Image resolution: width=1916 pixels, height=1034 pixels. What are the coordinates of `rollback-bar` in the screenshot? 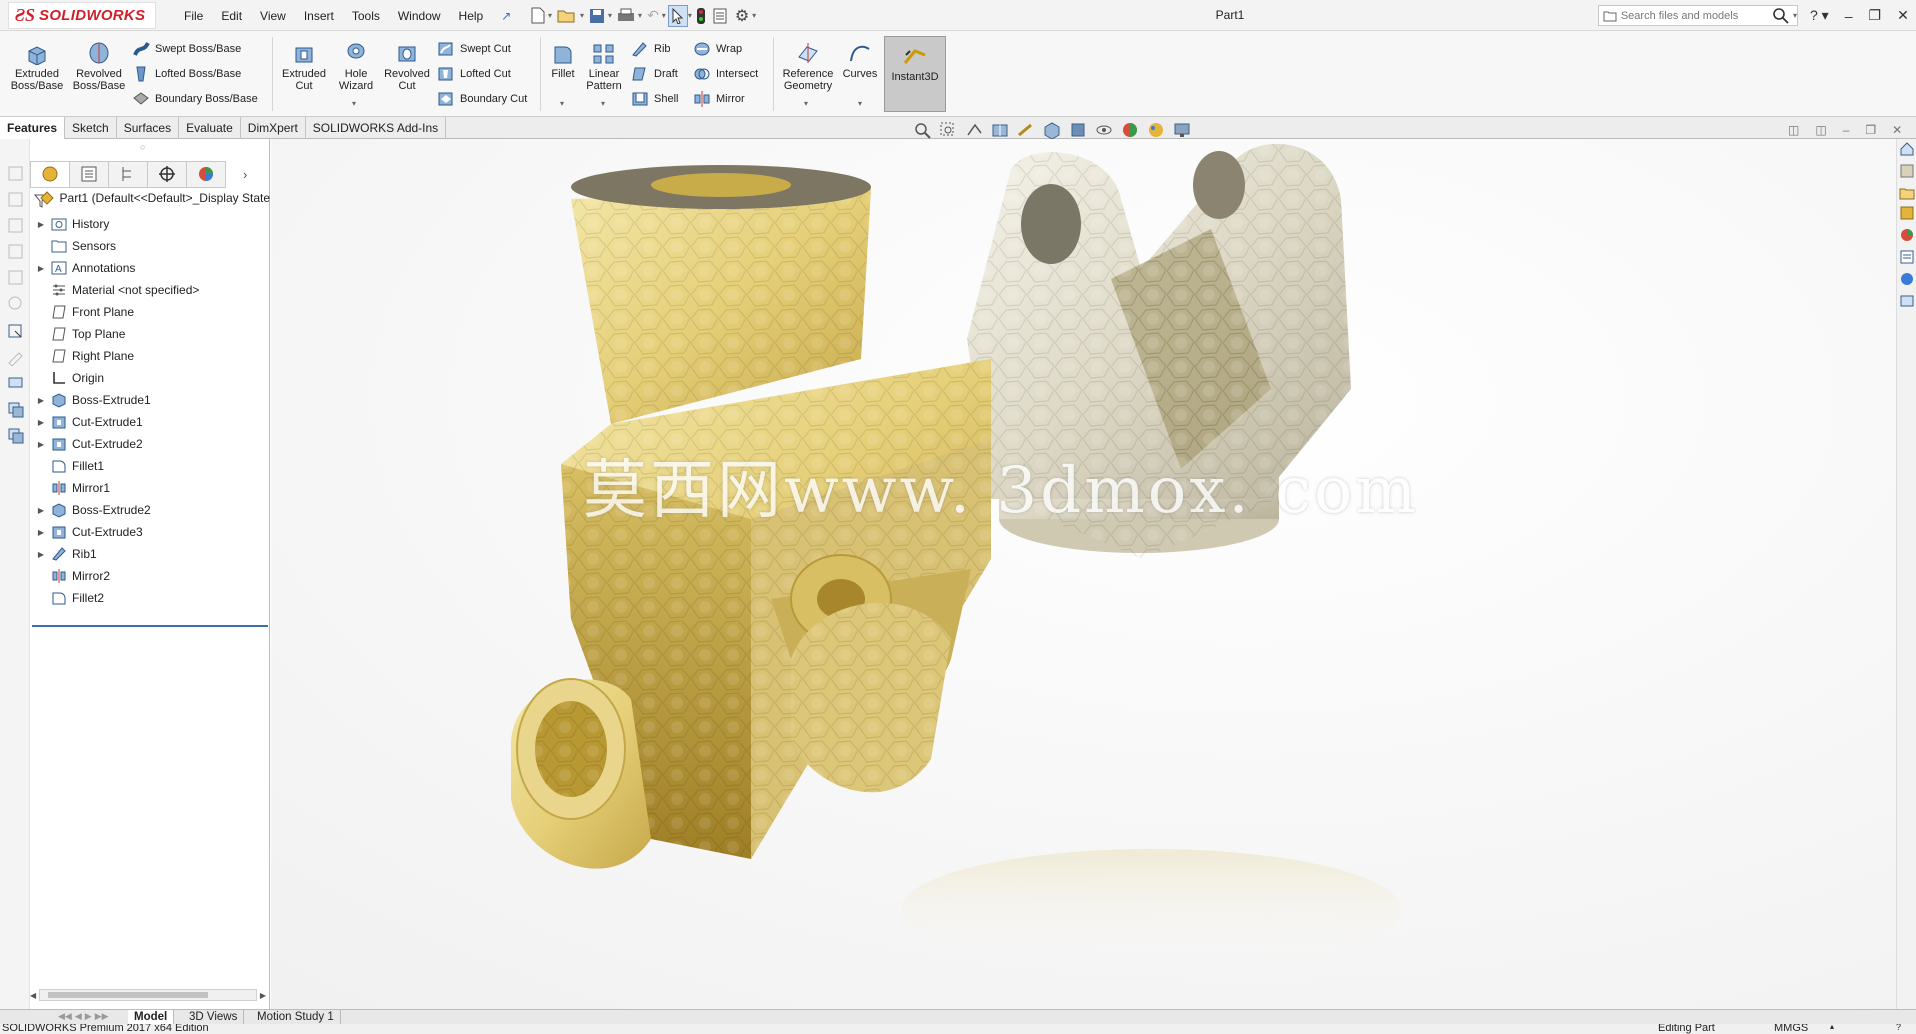 It's located at (150, 626).